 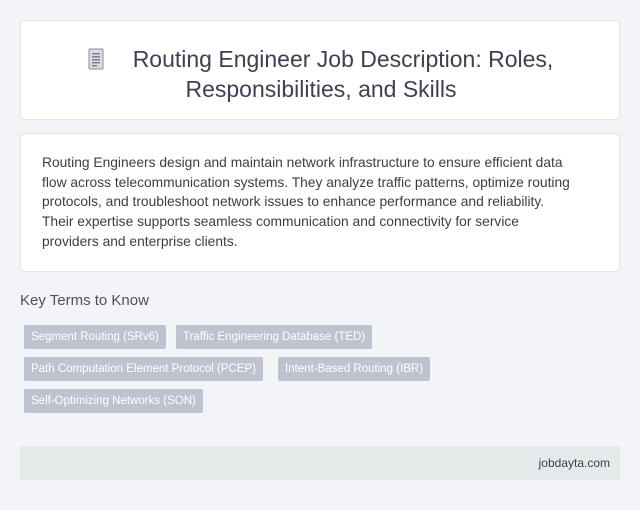 I want to click on key-term-tag: Self-Optimizing Networks (SON), so click(x=113, y=401).